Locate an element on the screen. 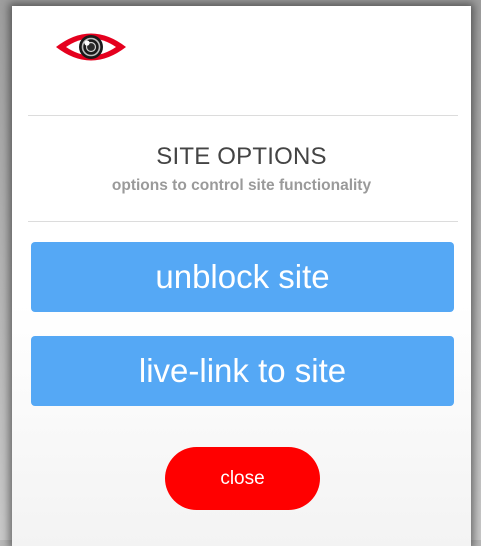 The image size is (481, 546). close-button: close is located at coordinates (242, 478).